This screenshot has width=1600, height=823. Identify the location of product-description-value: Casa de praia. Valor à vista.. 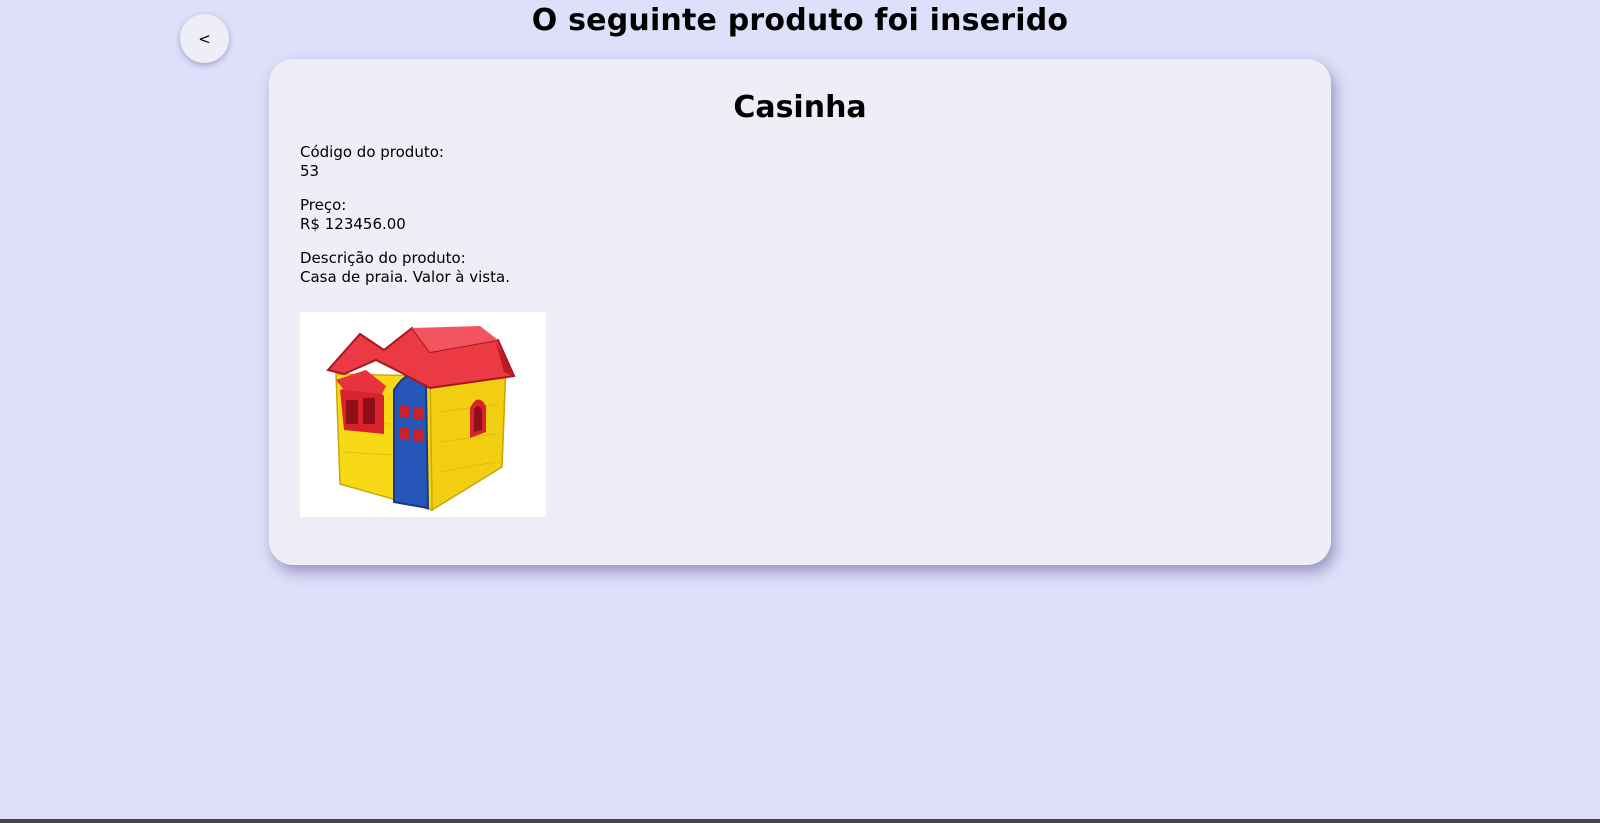
(405, 277).